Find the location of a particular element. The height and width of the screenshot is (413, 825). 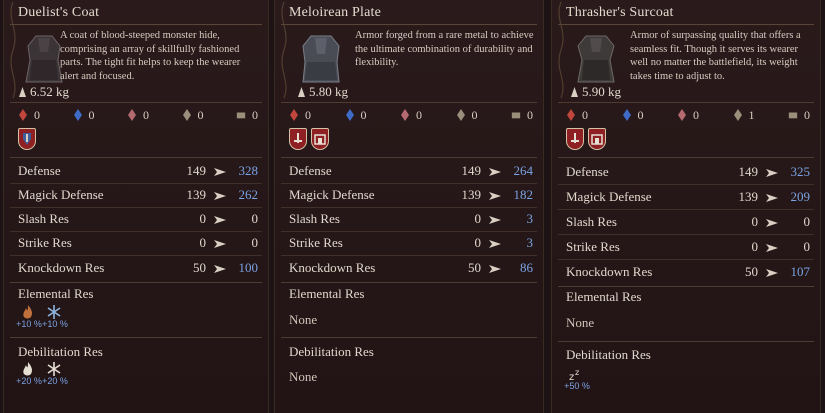

stat-current: 139 is located at coordinates (471, 194).